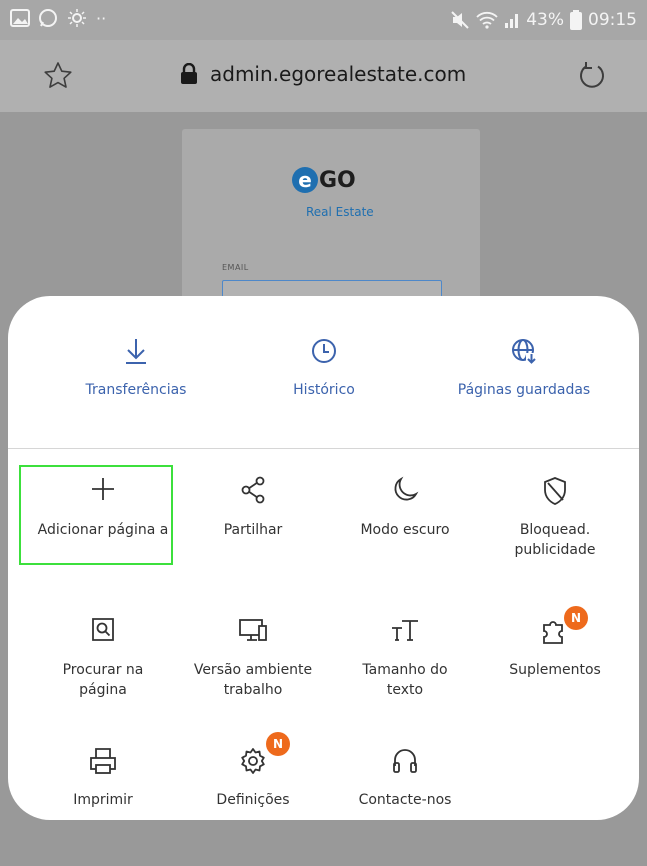 The height and width of the screenshot is (866, 647). Describe the element at coordinates (253, 530) in the screenshot. I see `menu-share-label: Partilhar` at that location.